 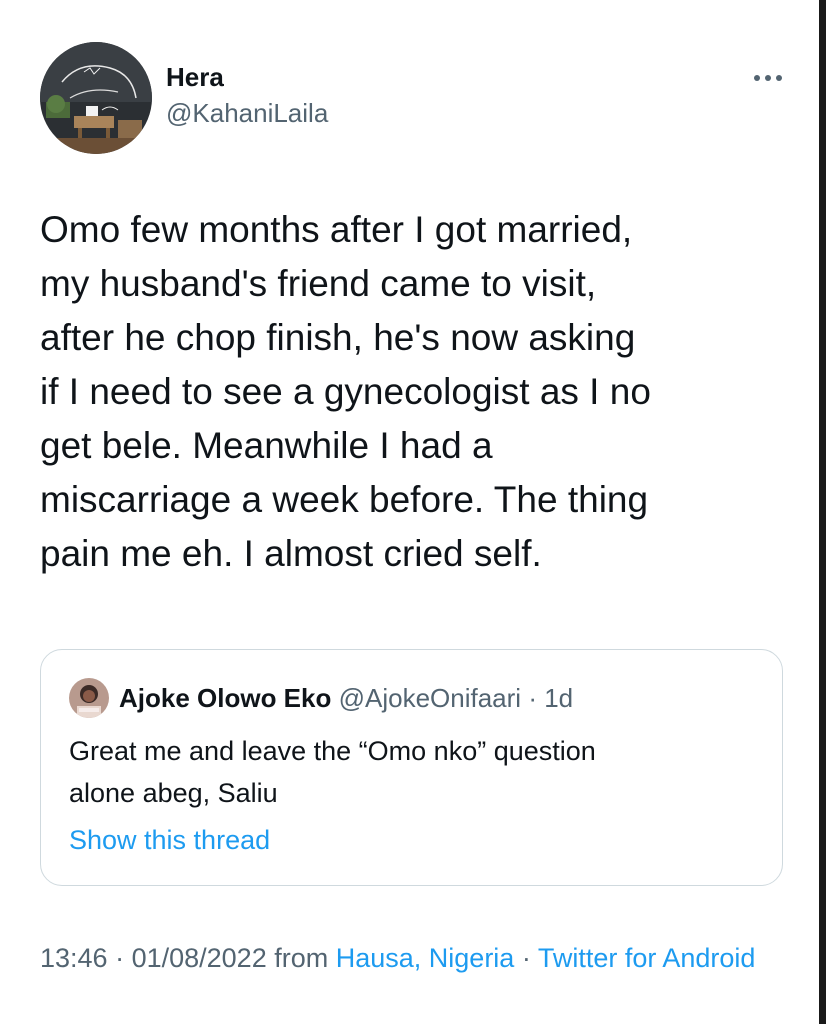 I want to click on quoted-author-avatar, so click(x=89, y=698).